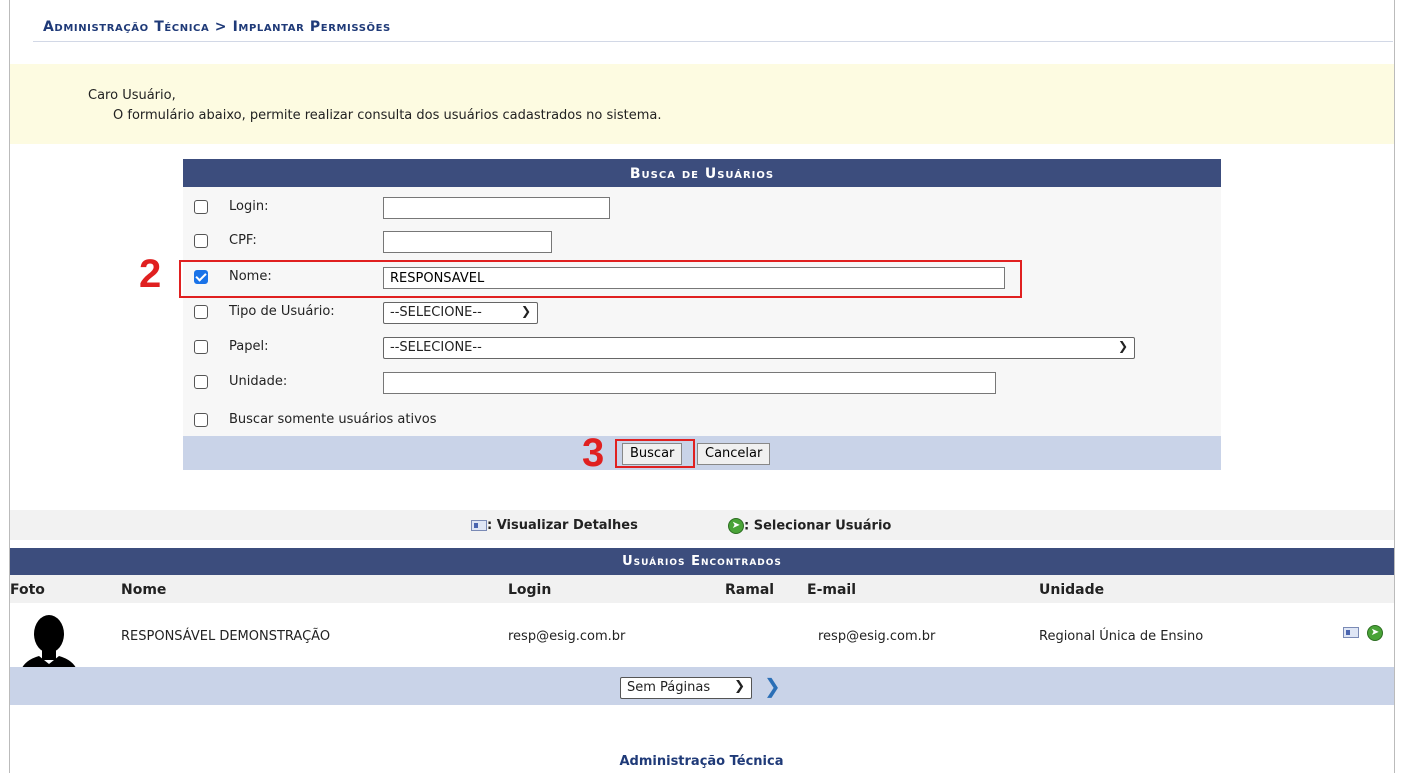  What do you see at coordinates (282, 311) in the screenshot?
I see `tipo-usuario-label: Tipo de Usuário:` at bounding box center [282, 311].